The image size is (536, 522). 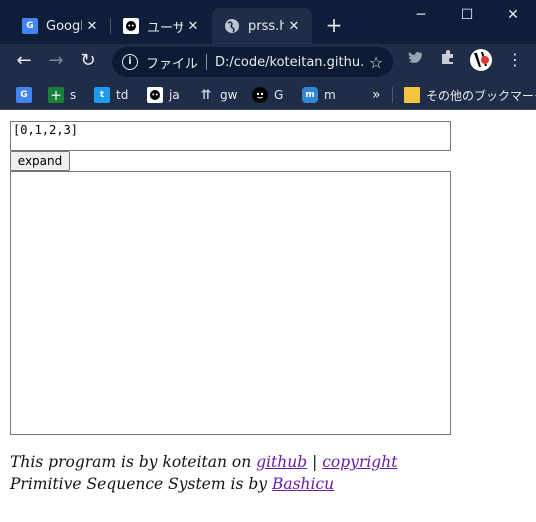 I want to click on other-bookmarks-folder: その他のブックマーク, so click(x=470, y=95).